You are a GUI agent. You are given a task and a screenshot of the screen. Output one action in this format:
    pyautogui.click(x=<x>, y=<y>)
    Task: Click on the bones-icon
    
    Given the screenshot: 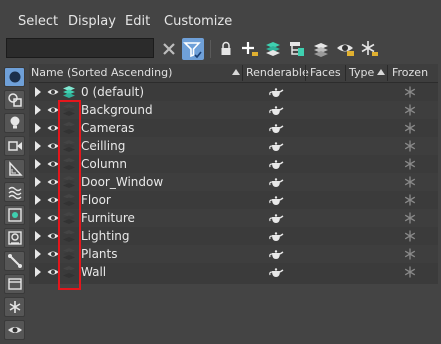 What is the action you would take?
    pyautogui.click(x=14, y=261)
    